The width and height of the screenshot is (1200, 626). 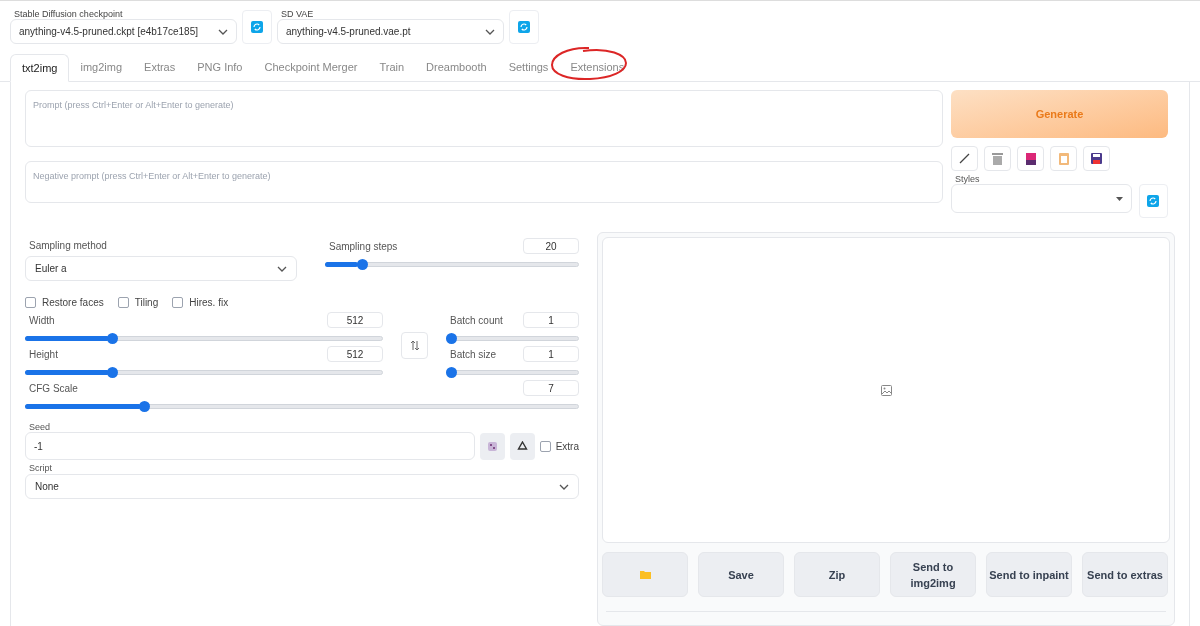 What do you see at coordinates (69, 14) in the screenshot?
I see `dropdown-label: Stable Diffusion checkpoint` at bounding box center [69, 14].